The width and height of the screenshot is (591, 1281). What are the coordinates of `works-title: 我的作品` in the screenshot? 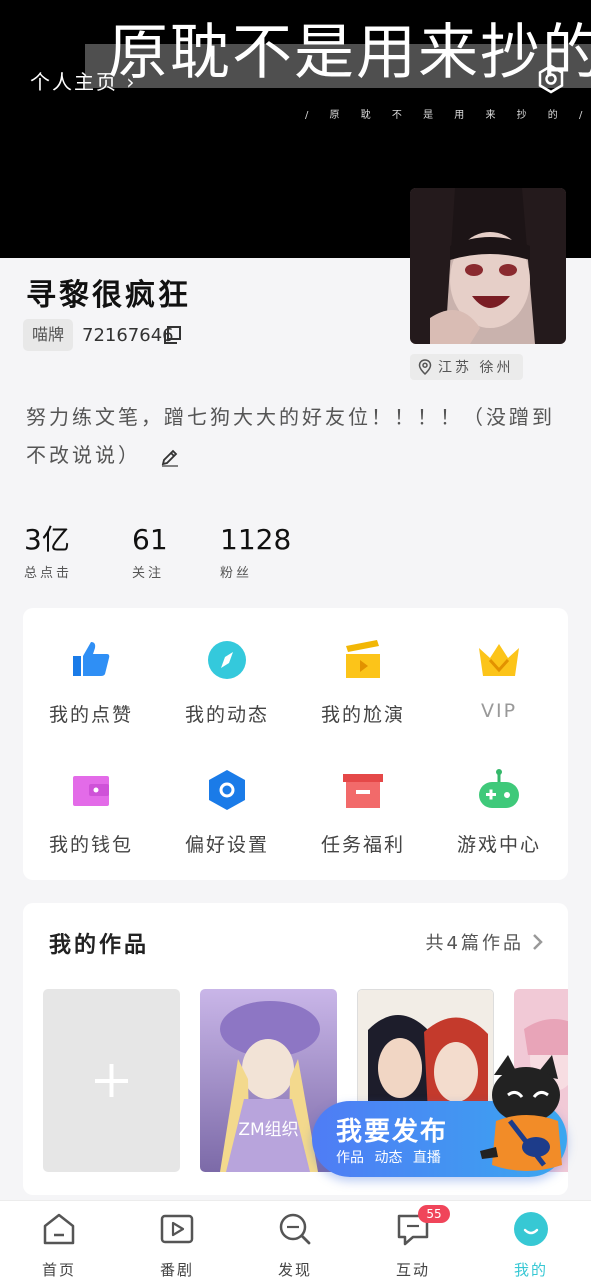 It's located at (99, 945).